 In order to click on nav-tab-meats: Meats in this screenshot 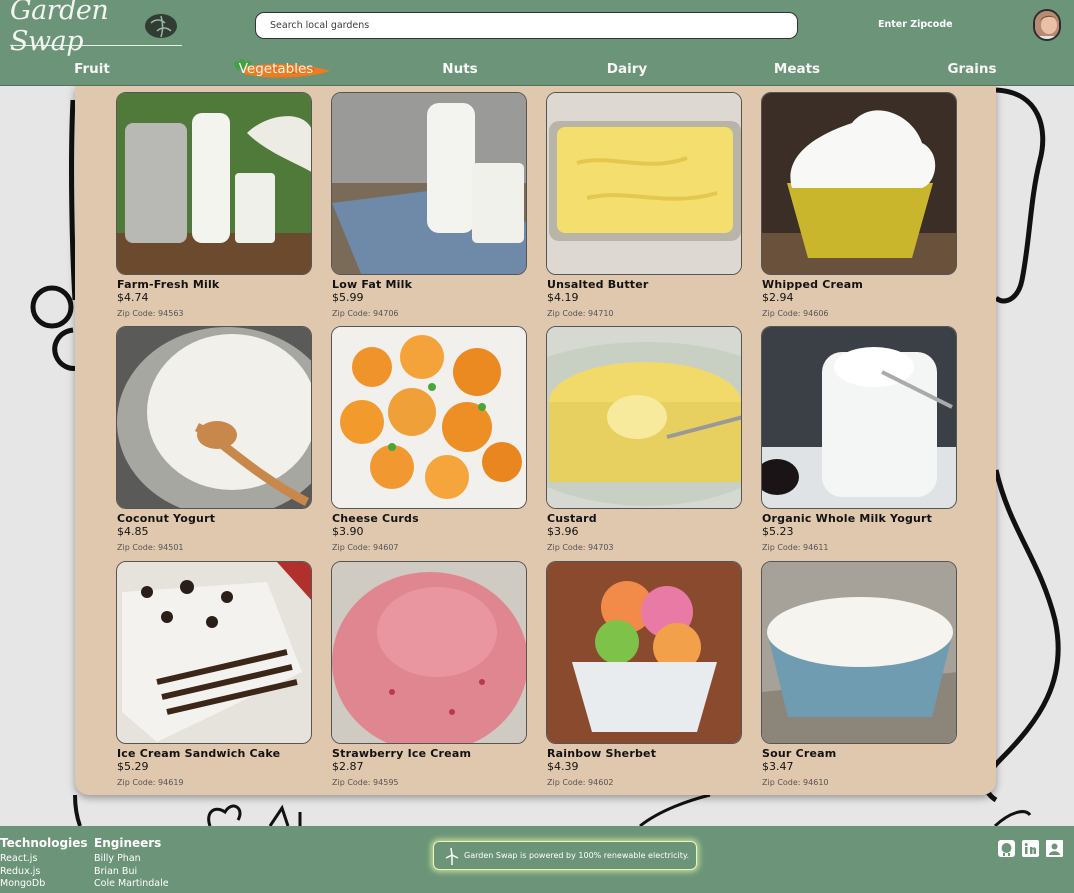, I will do `click(797, 69)`.